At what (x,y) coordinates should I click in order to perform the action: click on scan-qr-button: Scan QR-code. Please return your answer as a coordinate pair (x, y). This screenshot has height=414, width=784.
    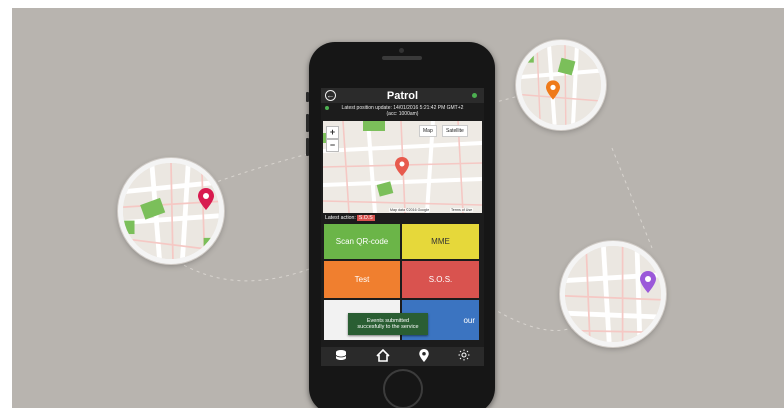
    Looking at the image, I should click on (362, 241).